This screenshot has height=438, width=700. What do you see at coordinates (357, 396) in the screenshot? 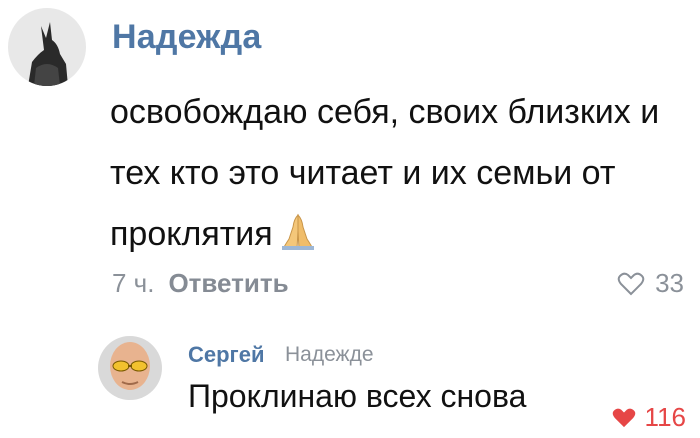
I see `reply-text: Проклинаю всех снова` at bounding box center [357, 396].